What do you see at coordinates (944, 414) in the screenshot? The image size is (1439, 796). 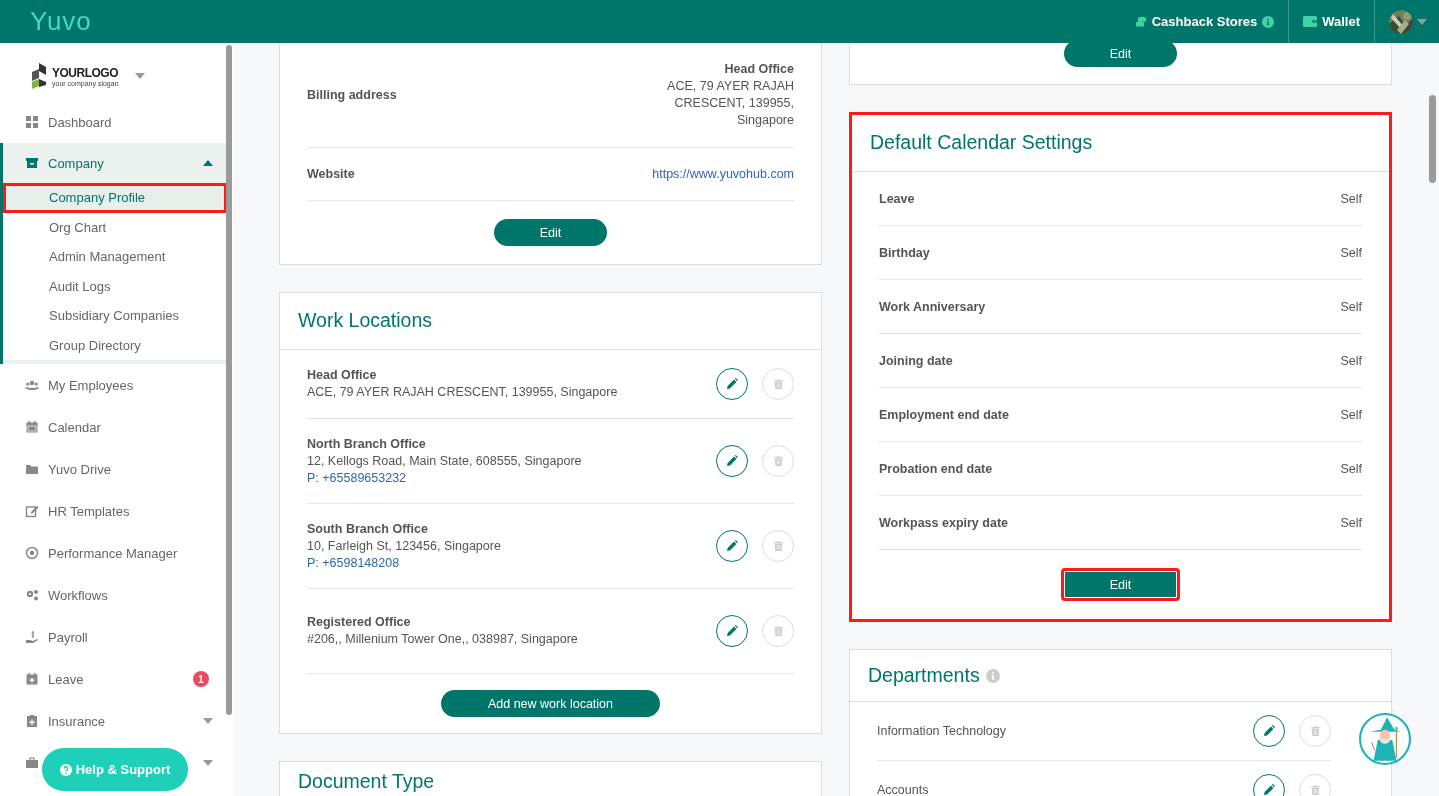 I see `setting-label: Employment end date` at bounding box center [944, 414].